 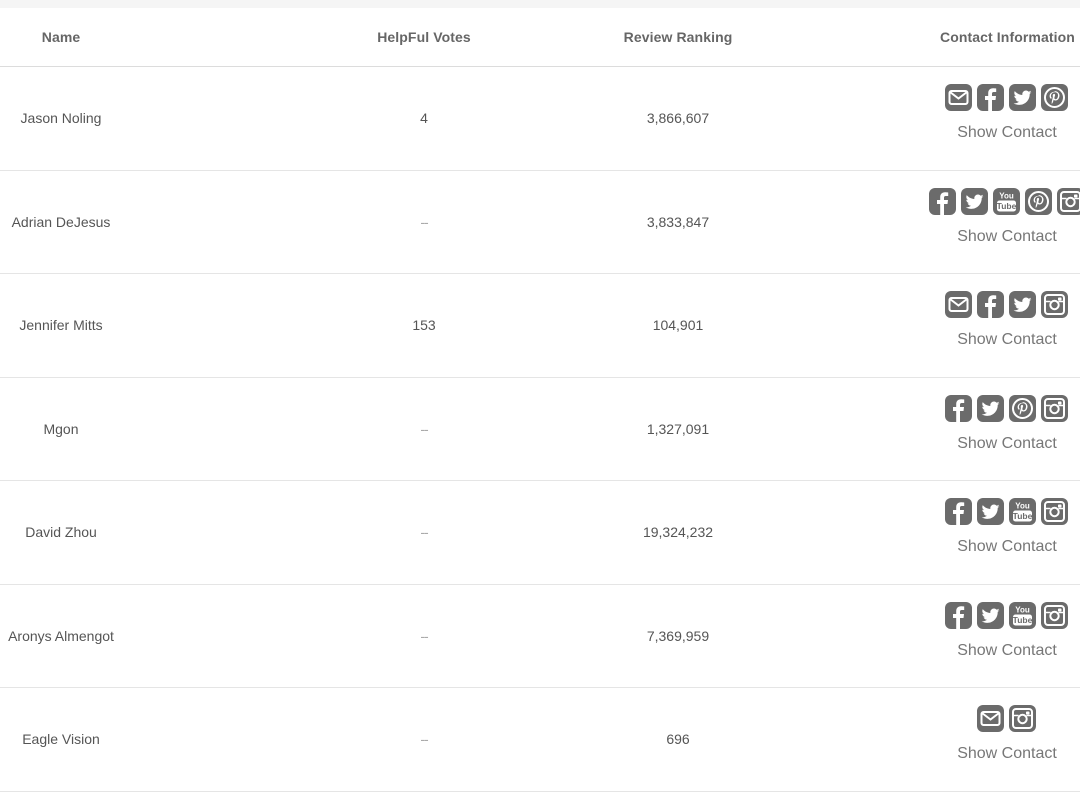 I want to click on reviewer-name: Jennifer Mitts, so click(x=61, y=325).